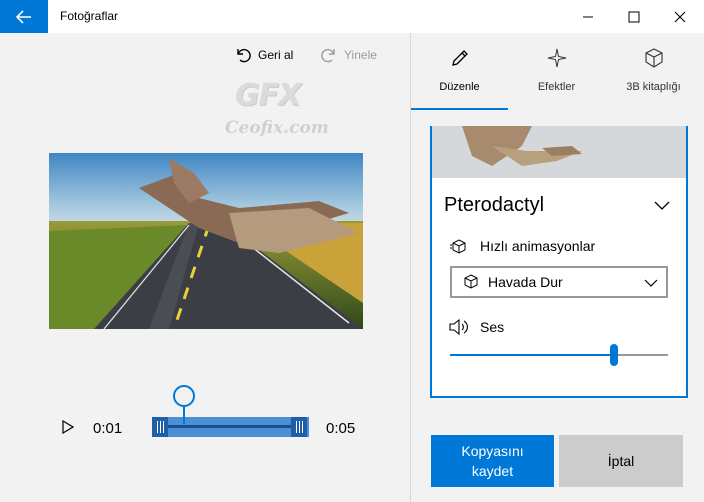 This screenshot has width=704, height=502. Describe the element at coordinates (653, 71) in the screenshot. I see `tab-3d-library: 3B kitaplığı` at that location.